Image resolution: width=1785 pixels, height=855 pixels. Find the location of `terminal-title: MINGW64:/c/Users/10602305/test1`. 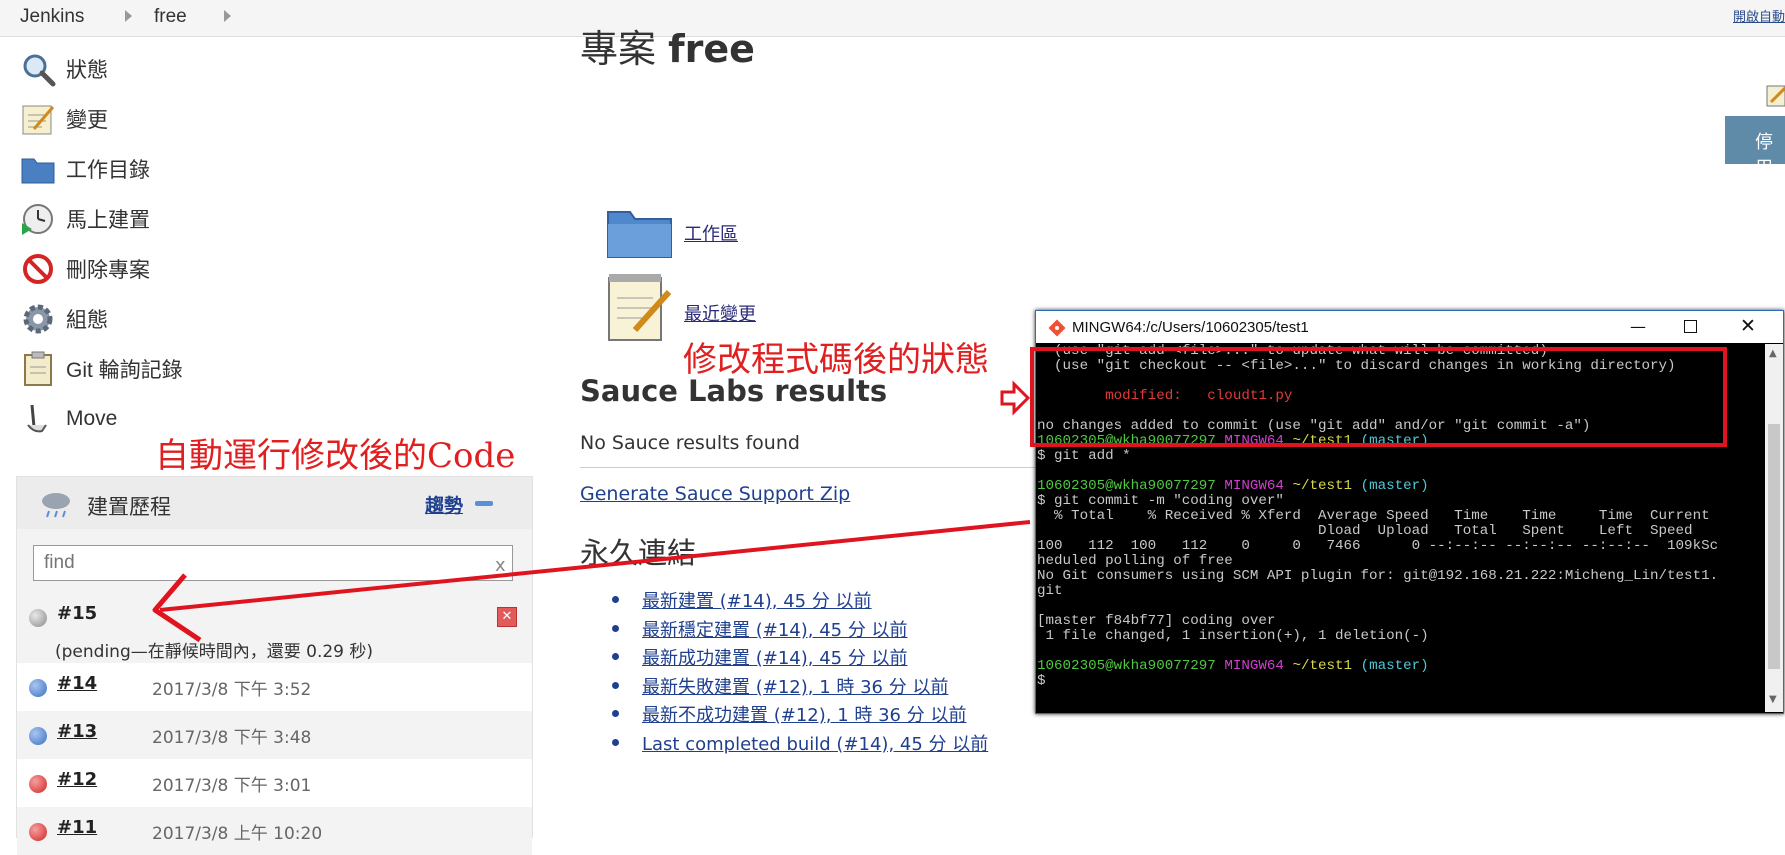

terminal-title: MINGW64:/c/Users/10602305/test1 is located at coordinates (1190, 327).